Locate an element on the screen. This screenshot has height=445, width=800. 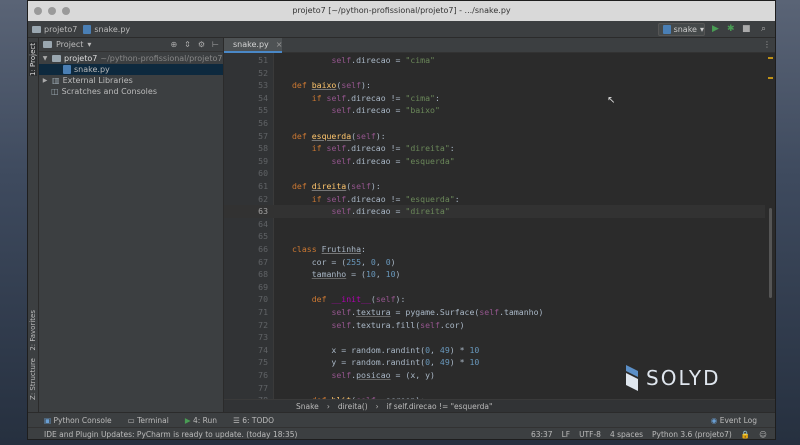
run-tool-button: ▶ 4: Run is located at coordinates (201, 420).